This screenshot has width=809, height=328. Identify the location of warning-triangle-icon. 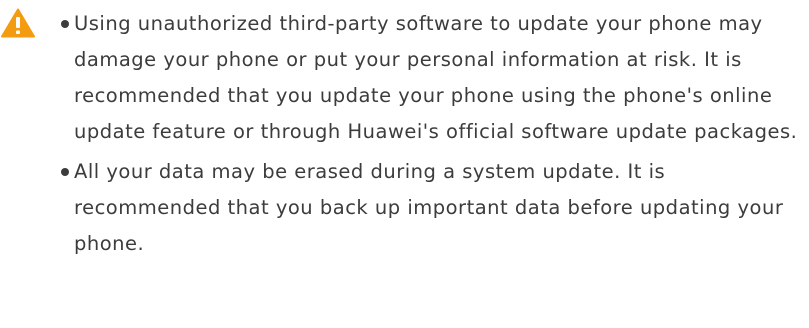
(18, 23).